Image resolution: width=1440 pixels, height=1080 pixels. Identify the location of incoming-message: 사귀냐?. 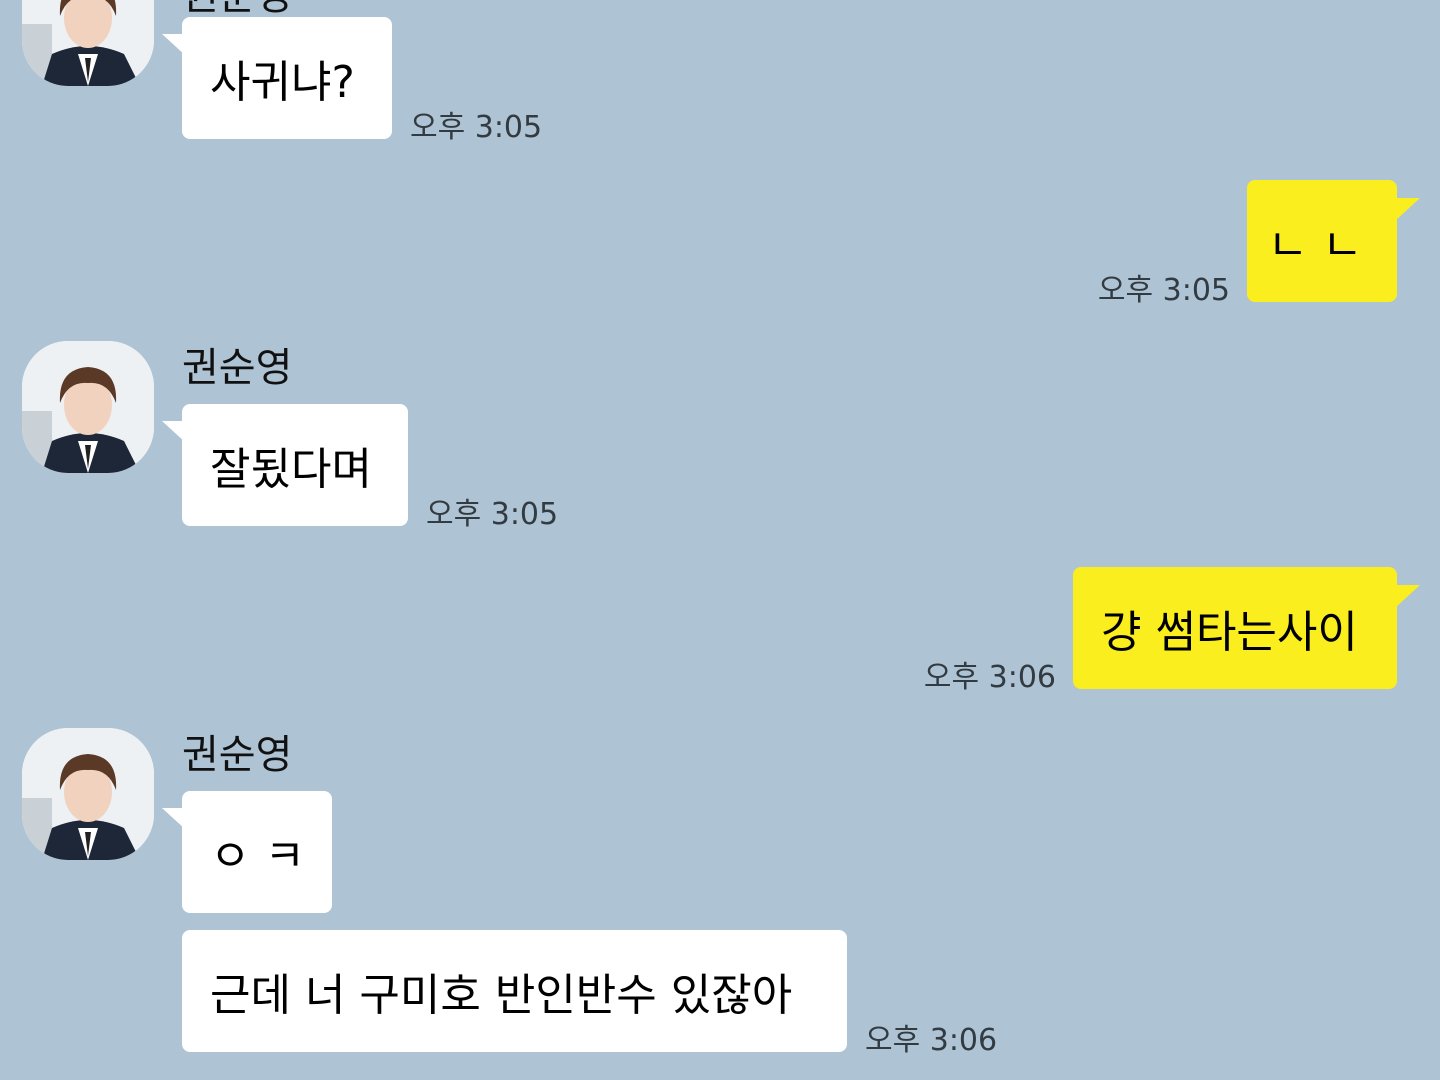
(287, 78).